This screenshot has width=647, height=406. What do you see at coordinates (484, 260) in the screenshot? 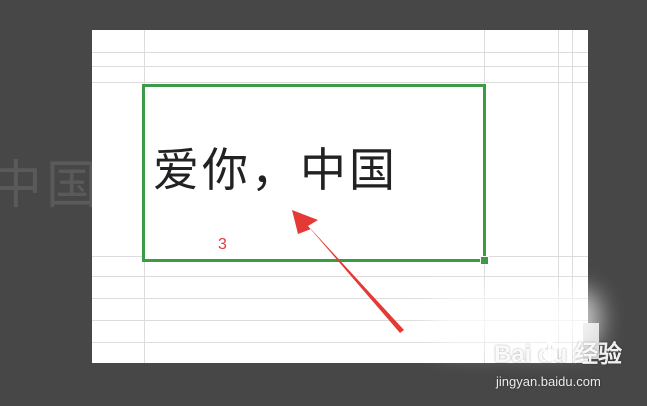
I see `fill-handle` at bounding box center [484, 260].